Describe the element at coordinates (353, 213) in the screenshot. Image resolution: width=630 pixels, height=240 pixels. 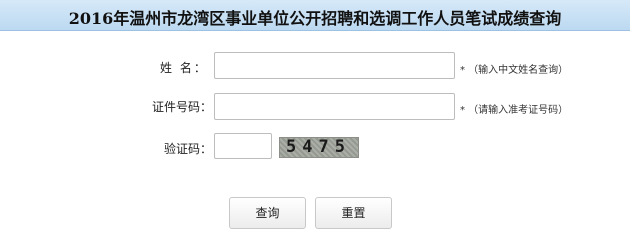
I see `reset-button: 重置` at that location.